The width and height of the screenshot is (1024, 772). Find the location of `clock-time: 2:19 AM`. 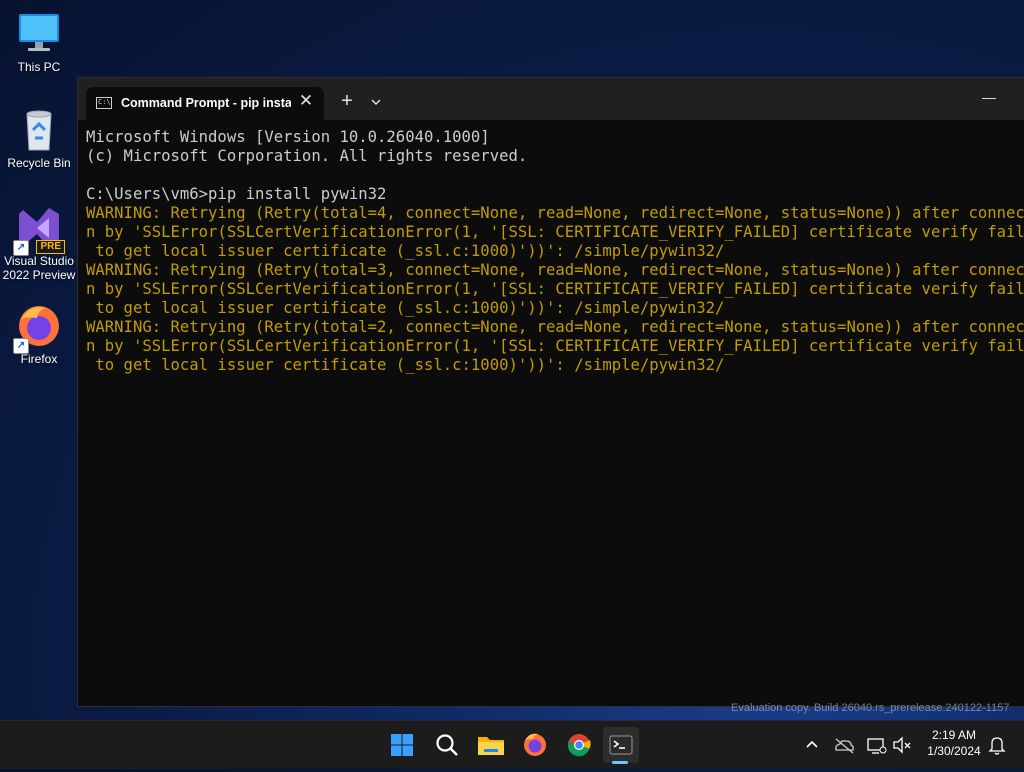

clock-time: 2:19 AM is located at coordinates (954, 735).